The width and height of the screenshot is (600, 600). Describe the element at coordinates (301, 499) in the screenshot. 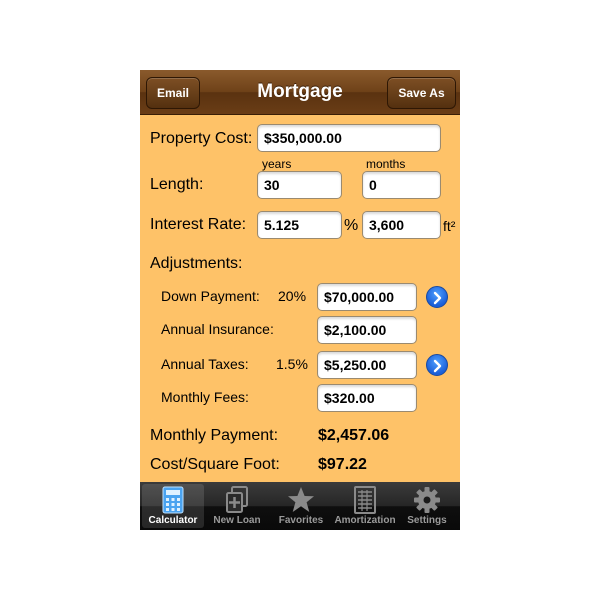

I see `star-icon` at that location.